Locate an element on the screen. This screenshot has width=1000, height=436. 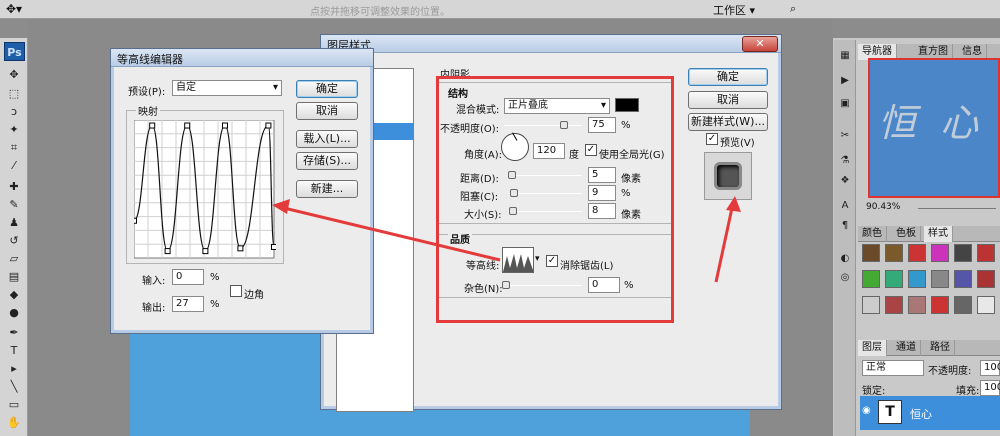
arrow-head-left is located at coordinates (281, 206).